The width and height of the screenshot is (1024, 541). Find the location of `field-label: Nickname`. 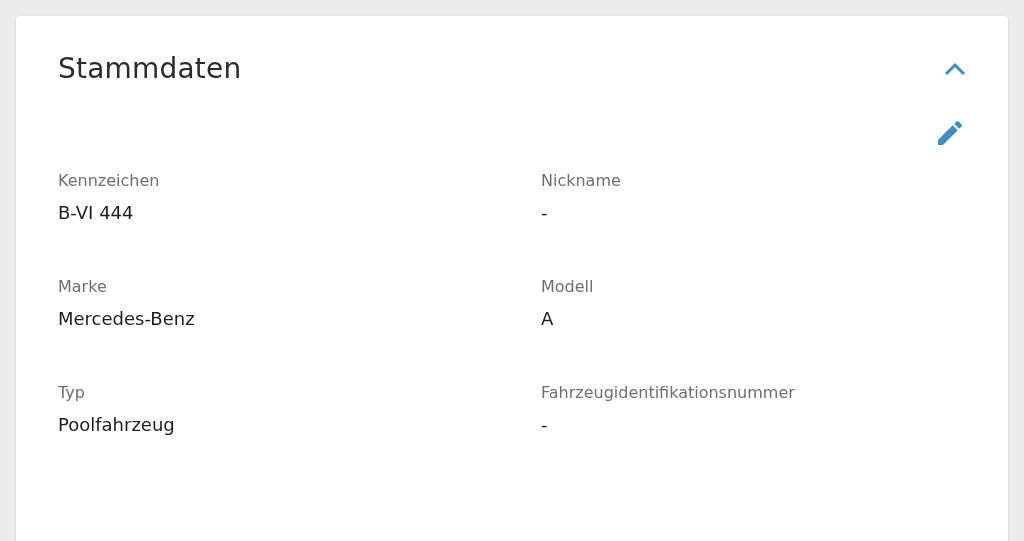

field-label: Nickname is located at coordinates (581, 180).